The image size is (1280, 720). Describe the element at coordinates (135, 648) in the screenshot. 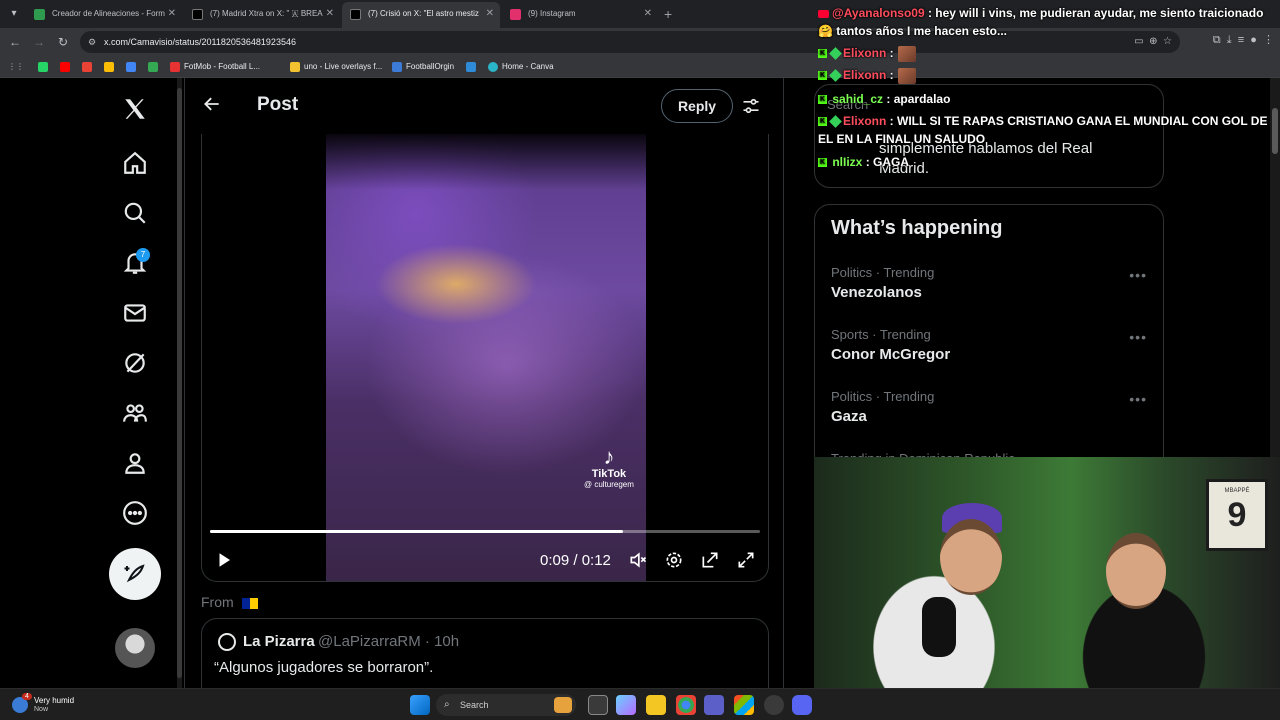

I see `account-avatar` at that location.